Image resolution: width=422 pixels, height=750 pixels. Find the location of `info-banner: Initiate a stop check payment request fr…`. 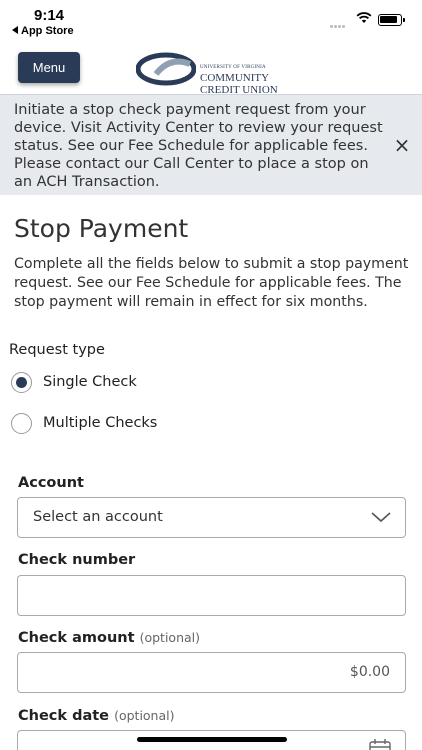

info-banner: Initiate a stop check payment request fr… is located at coordinates (211, 144).